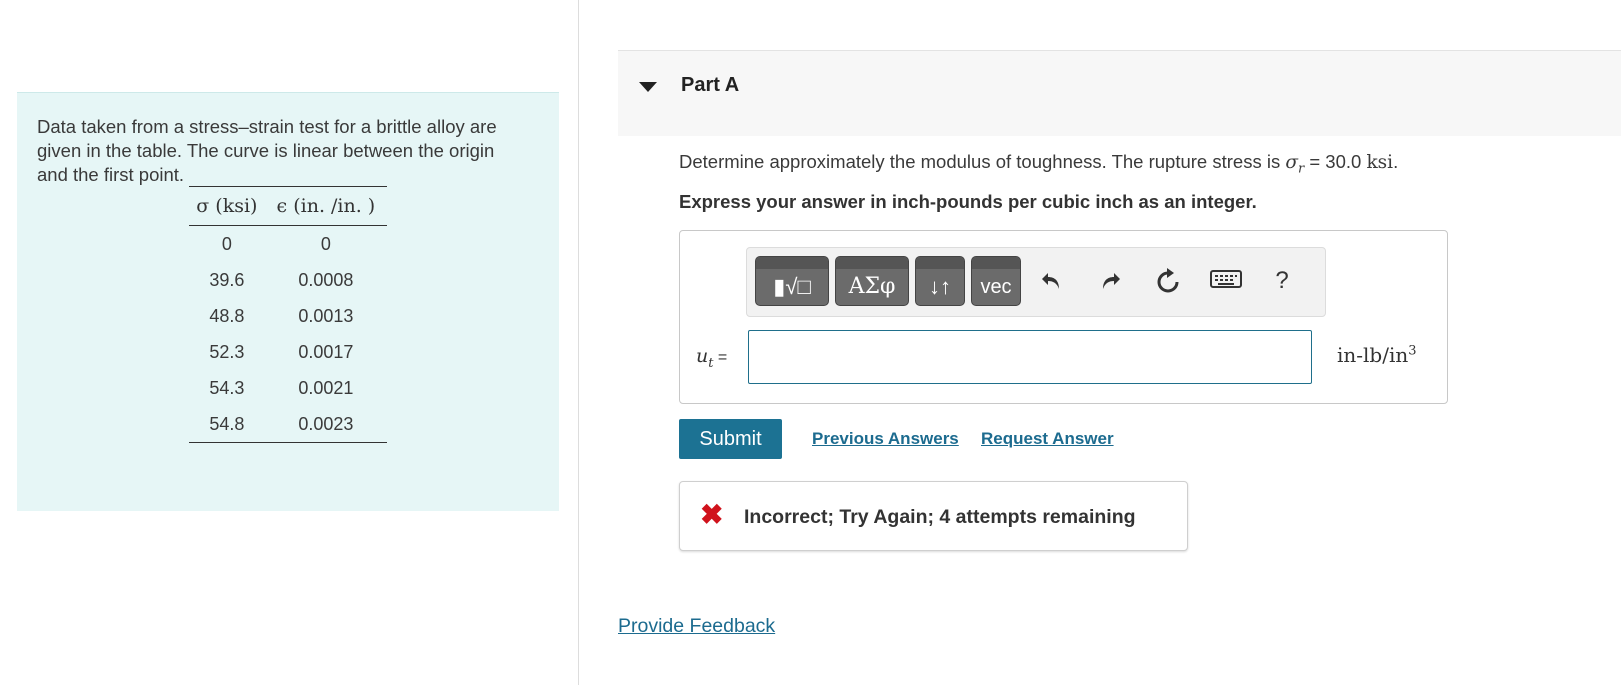  I want to click on x-icon: ✖, so click(712, 514).